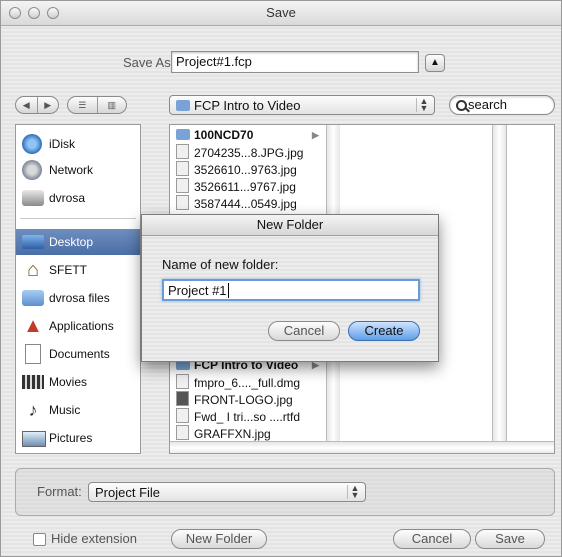 This screenshot has width=562, height=557. What do you see at coordinates (32, 144) in the screenshot?
I see `idisk-icon` at bounding box center [32, 144].